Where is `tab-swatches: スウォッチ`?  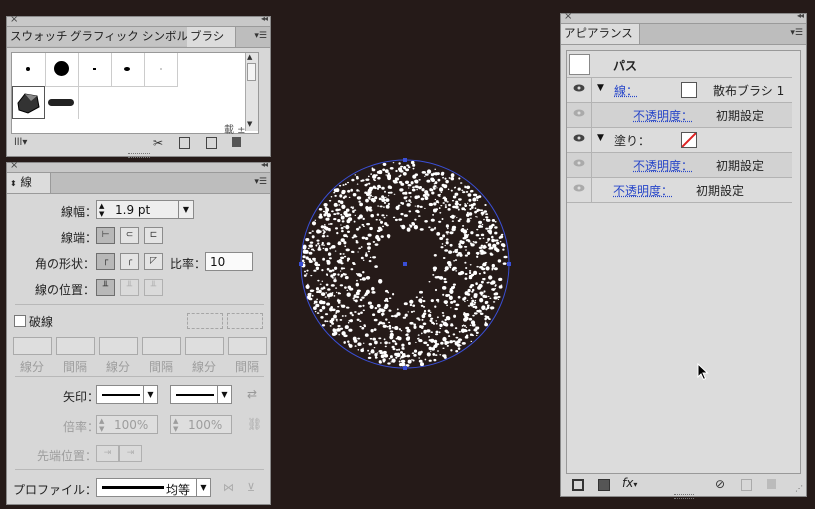
tab-swatches: スウォッチ is located at coordinates (38, 36).